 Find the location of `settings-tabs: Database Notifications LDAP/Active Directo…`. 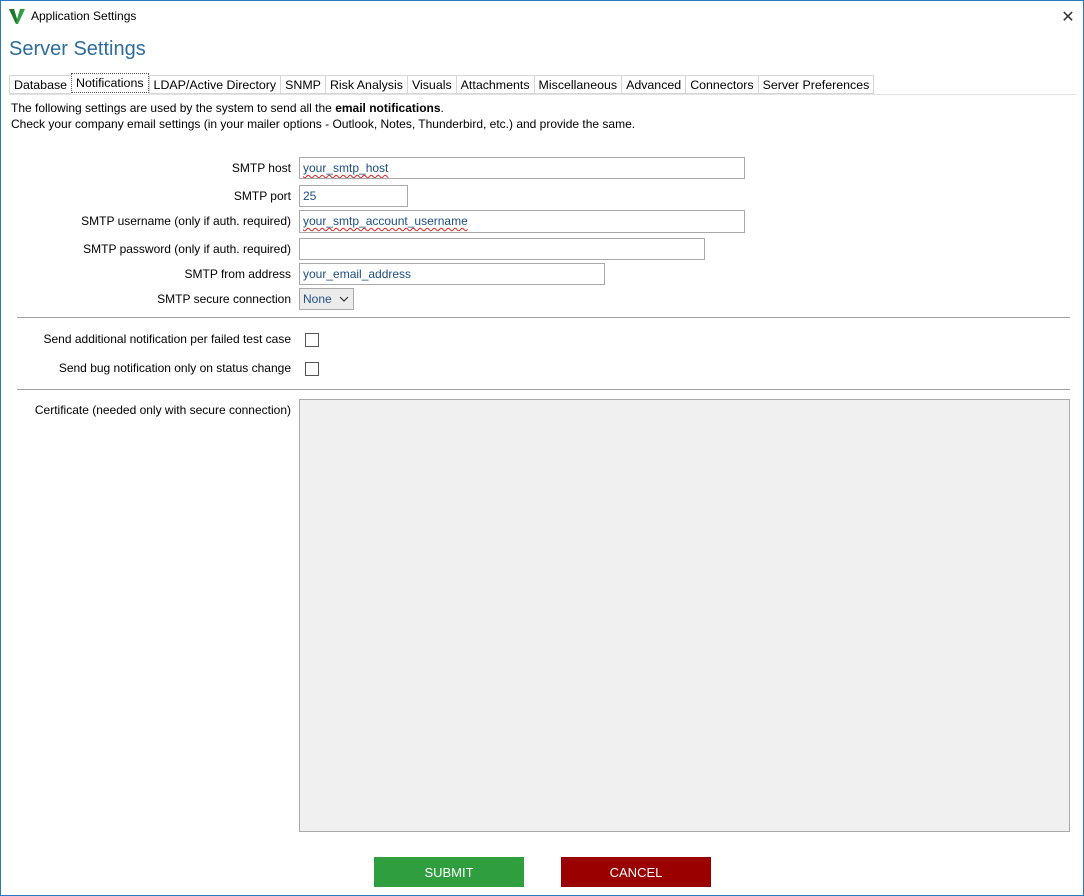

settings-tabs: Database Notifications LDAP/Active Directo… is located at coordinates (442, 84).